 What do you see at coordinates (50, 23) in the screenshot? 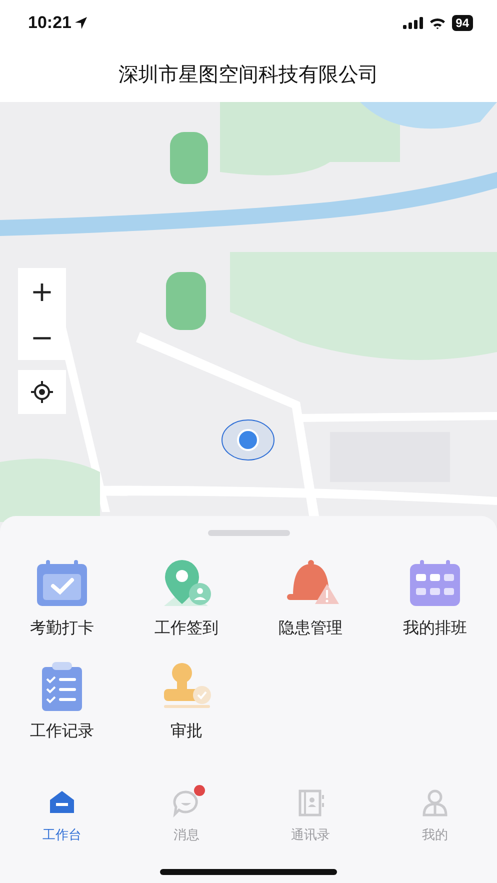
I see `clock-time: 10:21` at bounding box center [50, 23].